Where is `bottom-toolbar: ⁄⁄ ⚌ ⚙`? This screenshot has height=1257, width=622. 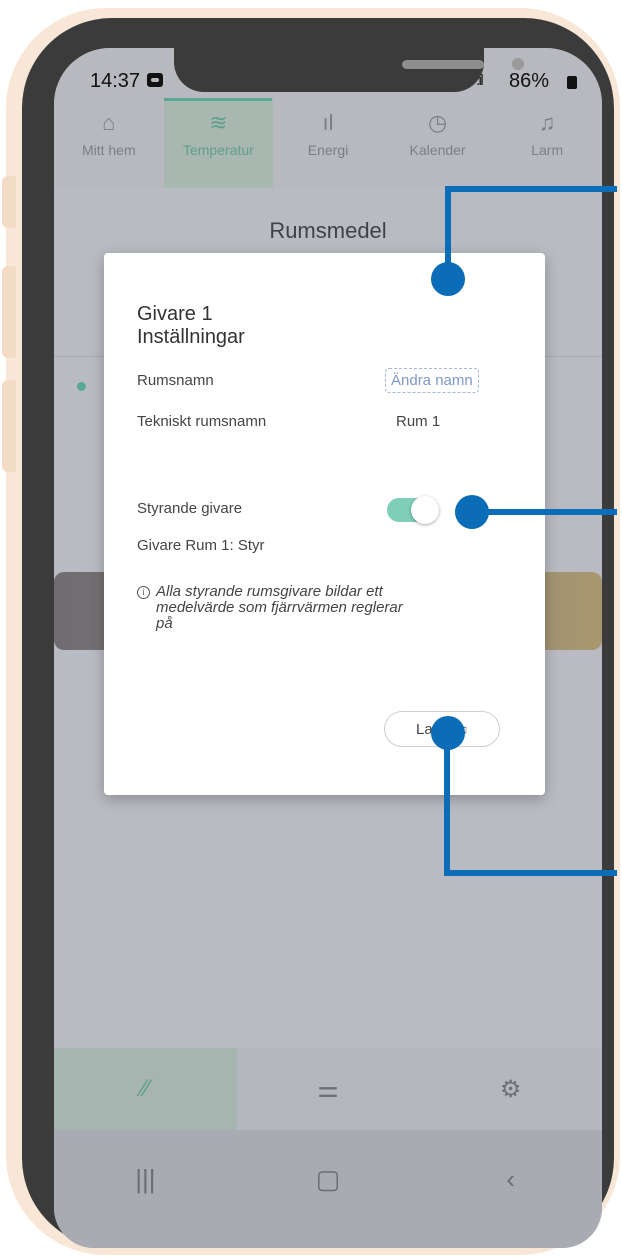 bottom-toolbar: ⁄⁄ ⚌ ⚙ is located at coordinates (328, 1089).